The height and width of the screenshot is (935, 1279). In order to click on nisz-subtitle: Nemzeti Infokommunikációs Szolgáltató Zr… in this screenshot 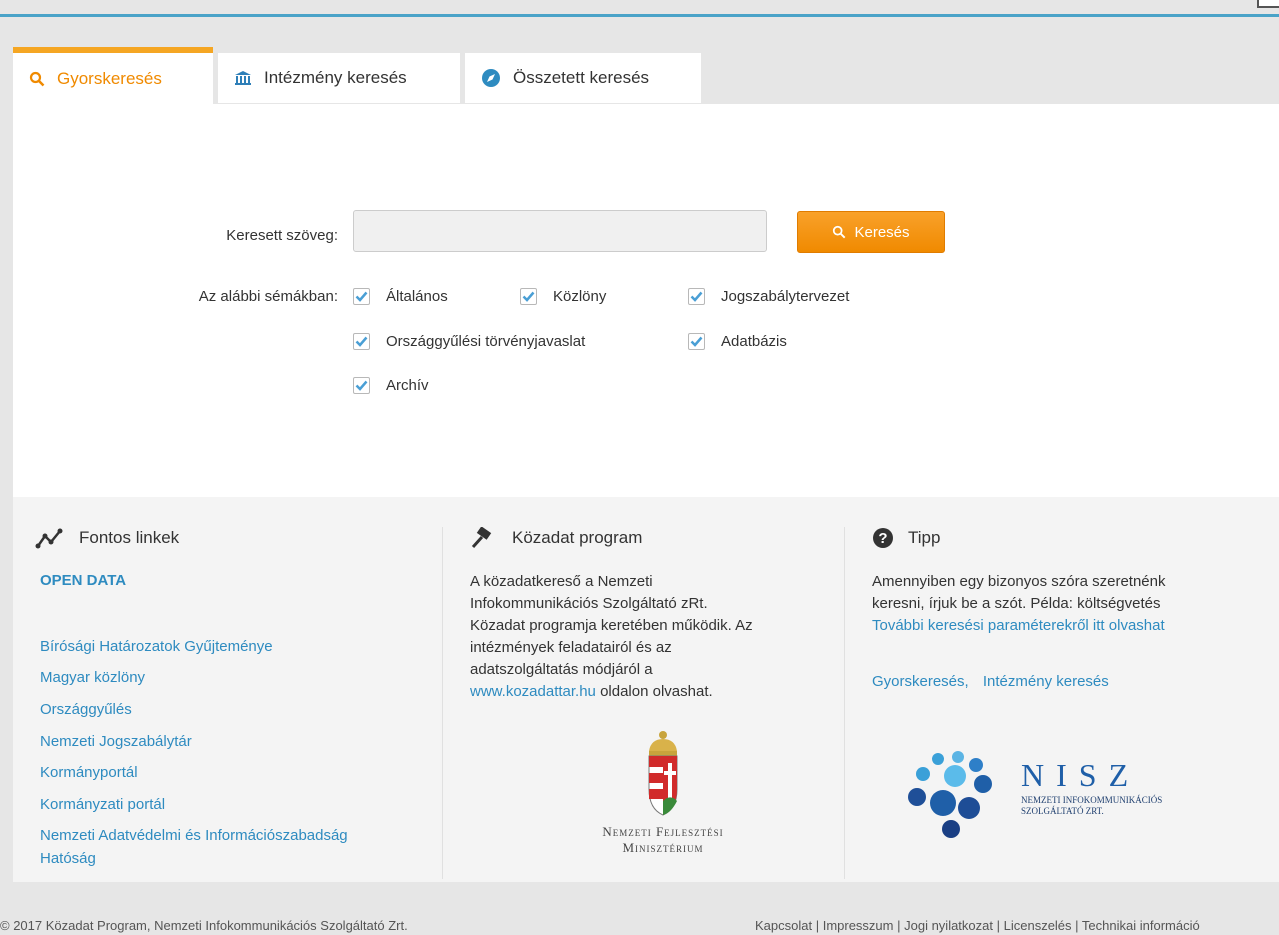, I will do `click(1091, 806)`.